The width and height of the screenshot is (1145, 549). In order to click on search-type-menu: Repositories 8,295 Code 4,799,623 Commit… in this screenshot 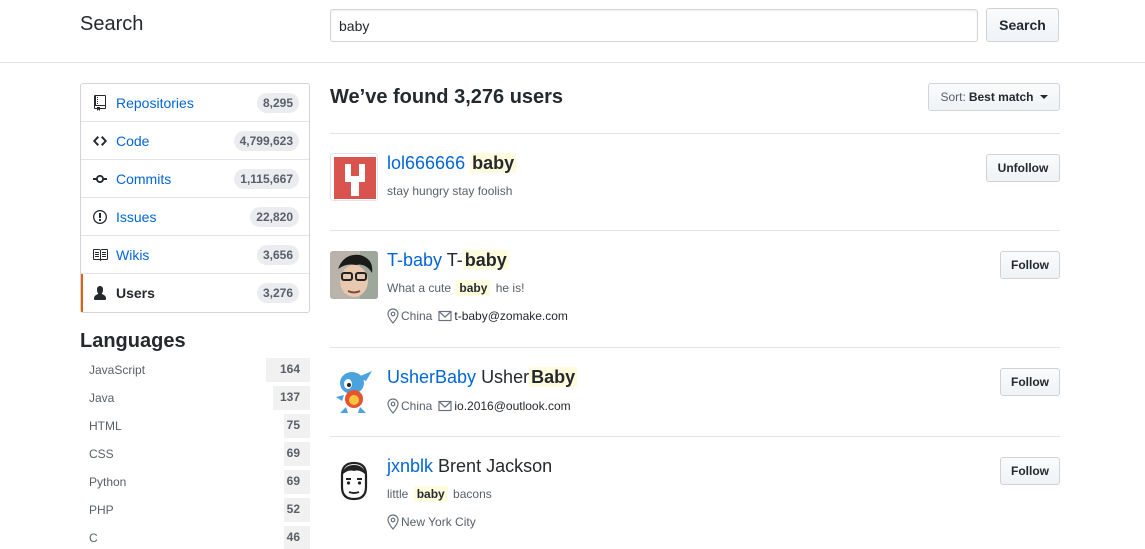, I will do `click(195, 198)`.